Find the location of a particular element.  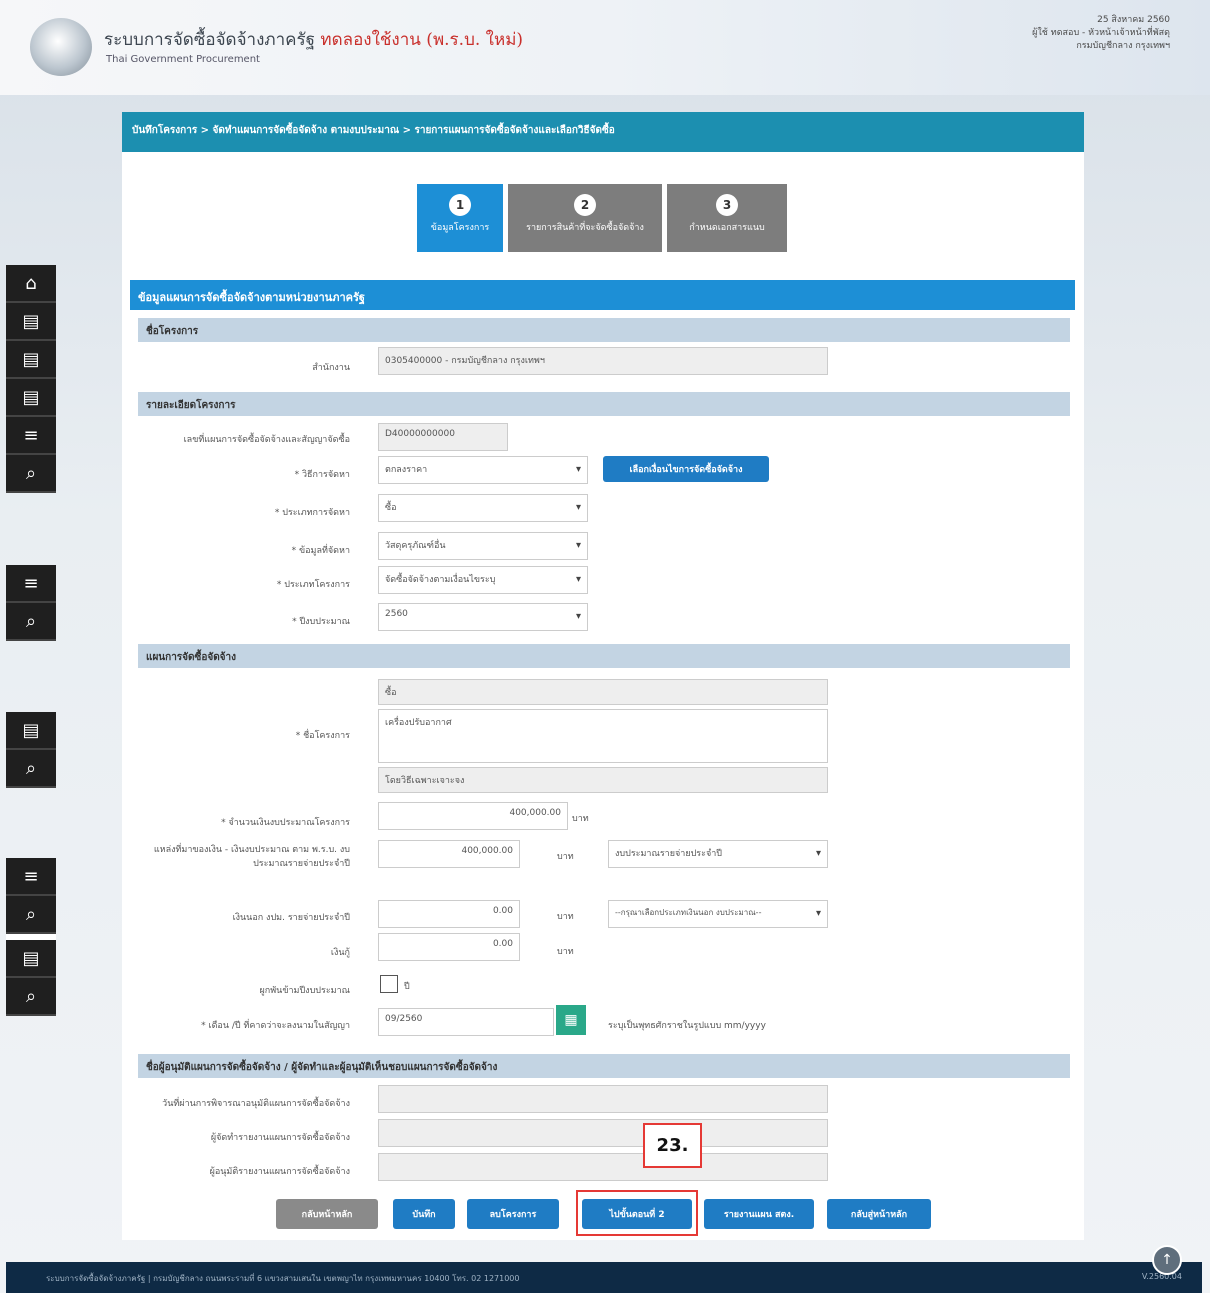

left-nav-group-3: ▤ ⌕ is located at coordinates (31, 750).